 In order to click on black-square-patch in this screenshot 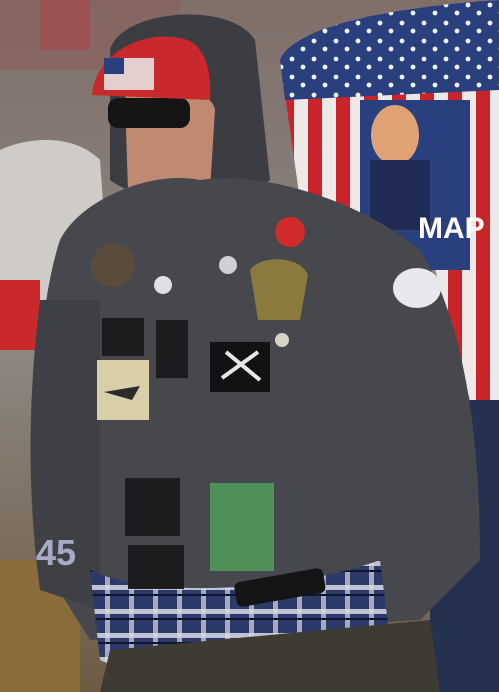, I will do `click(123, 337)`.